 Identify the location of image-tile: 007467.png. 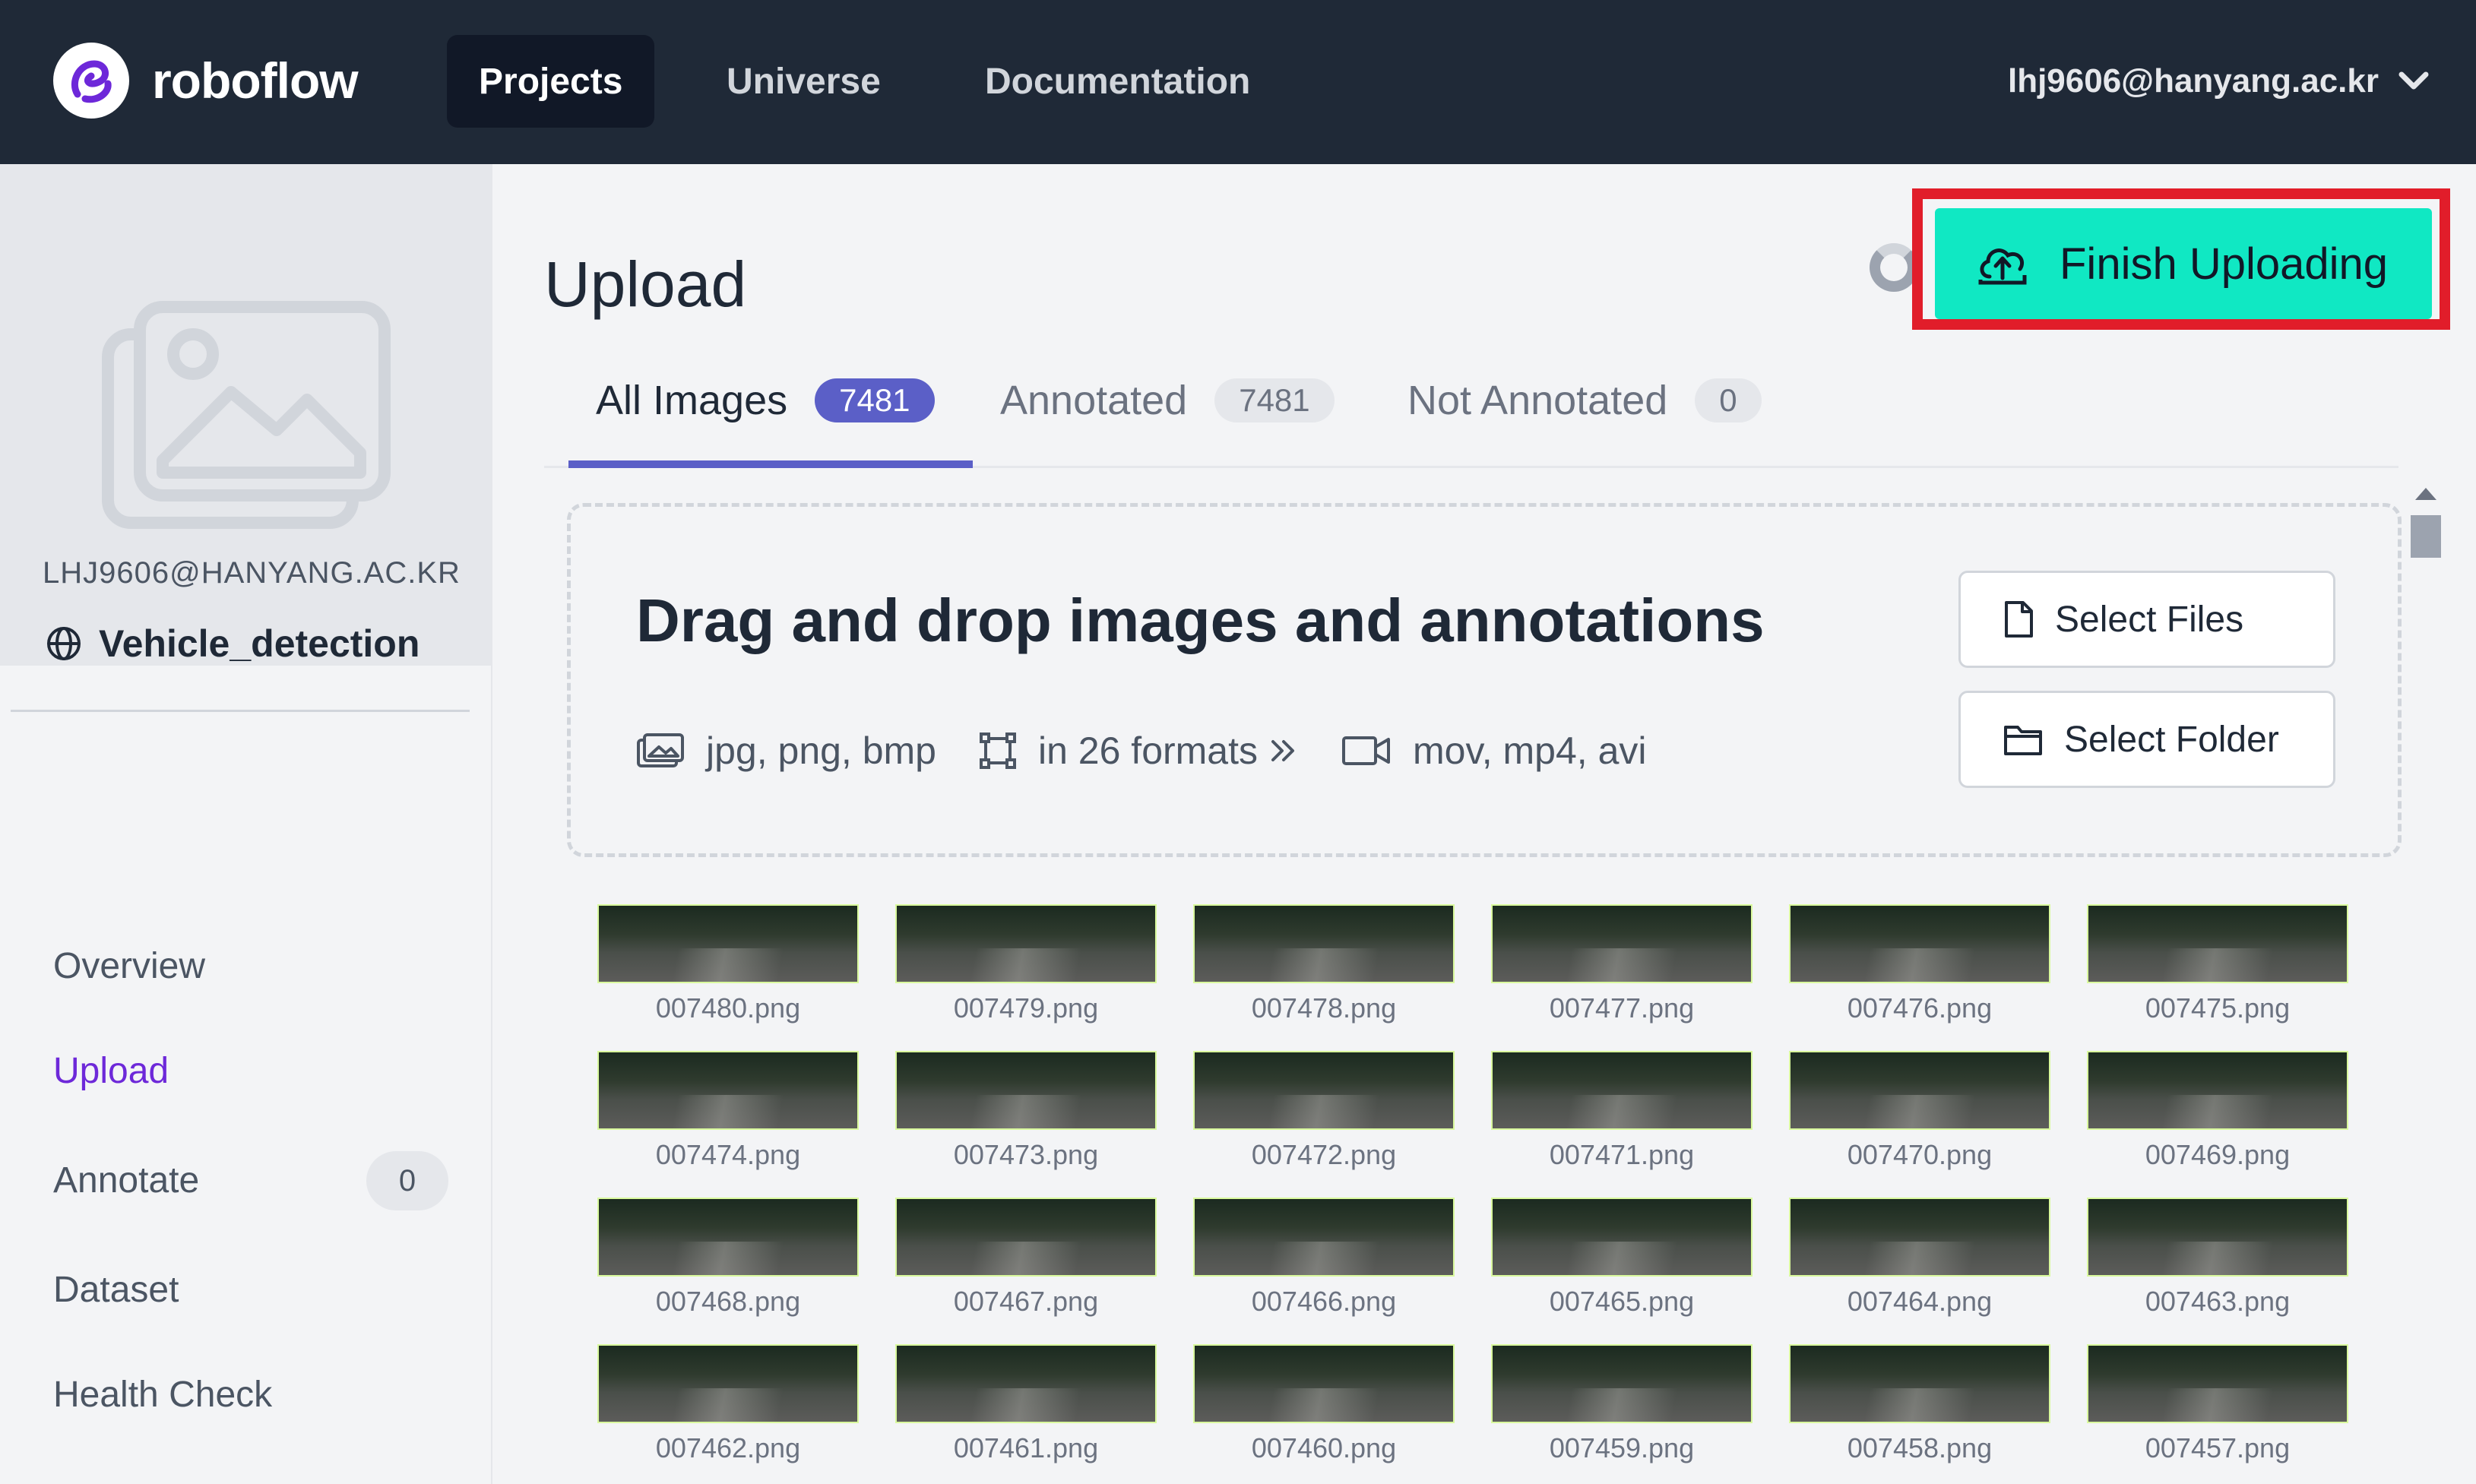
(1026, 1258).